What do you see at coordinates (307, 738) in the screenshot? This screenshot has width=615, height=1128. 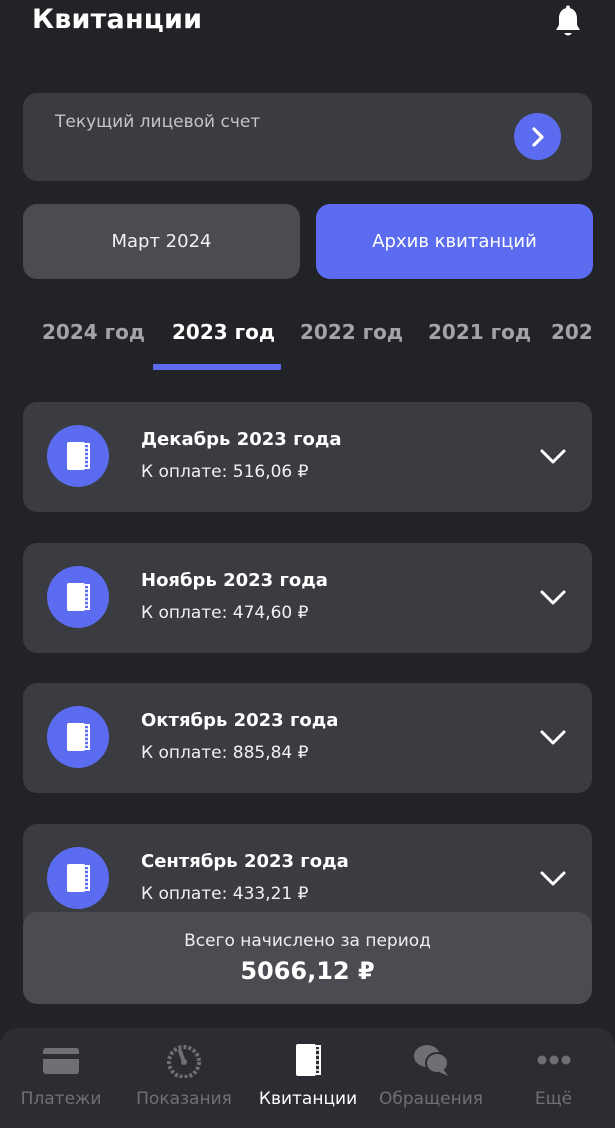 I see `receipt-card: Октябрь 2023 года К оплате: 885,84 ₽` at bounding box center [307, 738].